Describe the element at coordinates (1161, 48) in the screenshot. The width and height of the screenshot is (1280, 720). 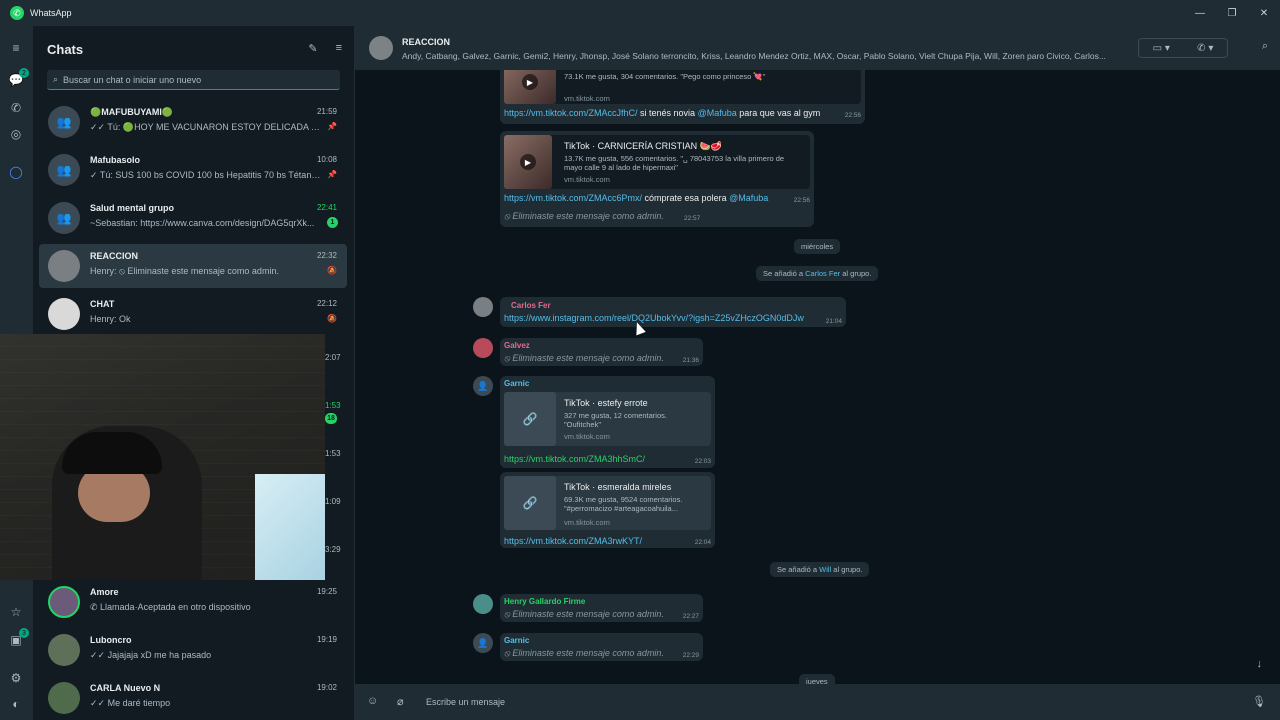
I see `video-call-icon: ▭ ▾` at that location.